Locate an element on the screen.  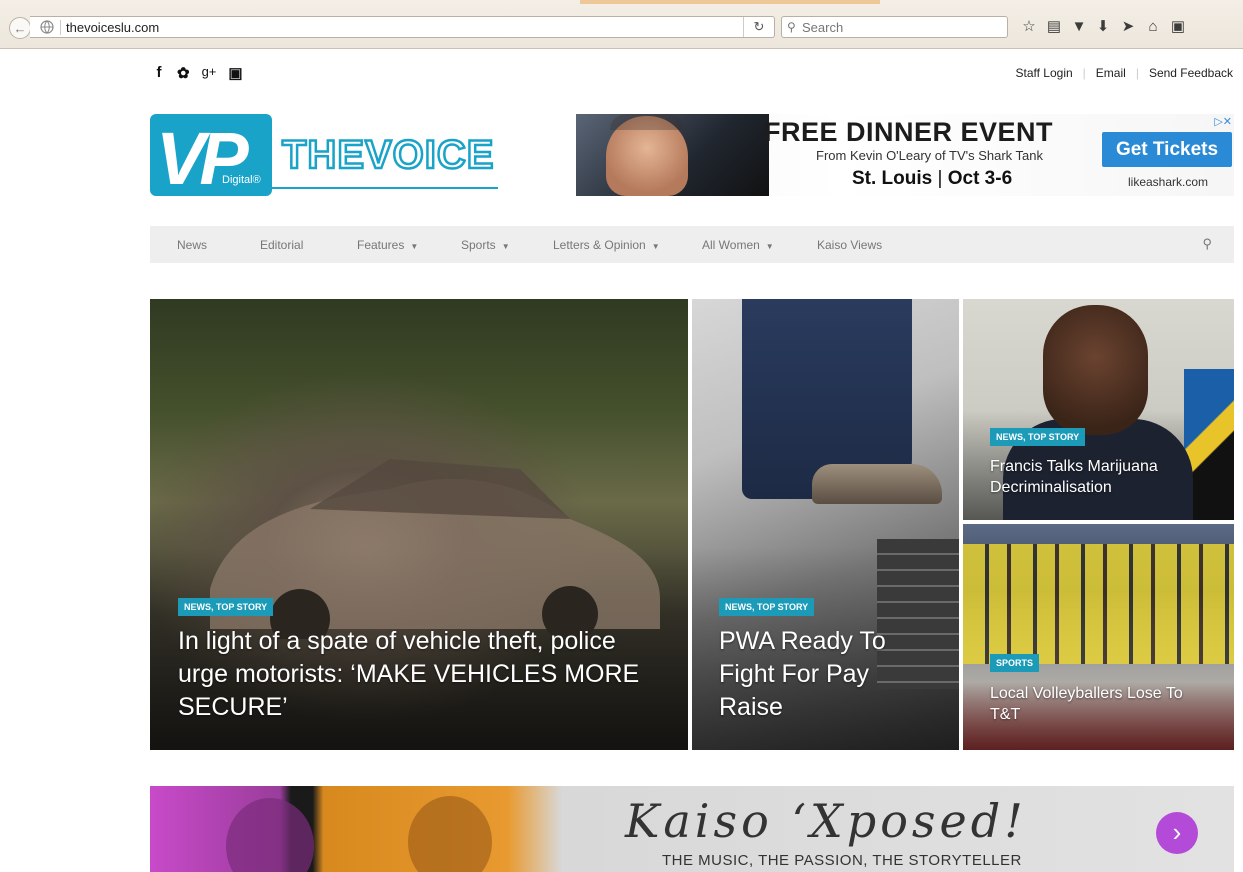
nav-item-label: Editorial is located at coordinates (282, 245).